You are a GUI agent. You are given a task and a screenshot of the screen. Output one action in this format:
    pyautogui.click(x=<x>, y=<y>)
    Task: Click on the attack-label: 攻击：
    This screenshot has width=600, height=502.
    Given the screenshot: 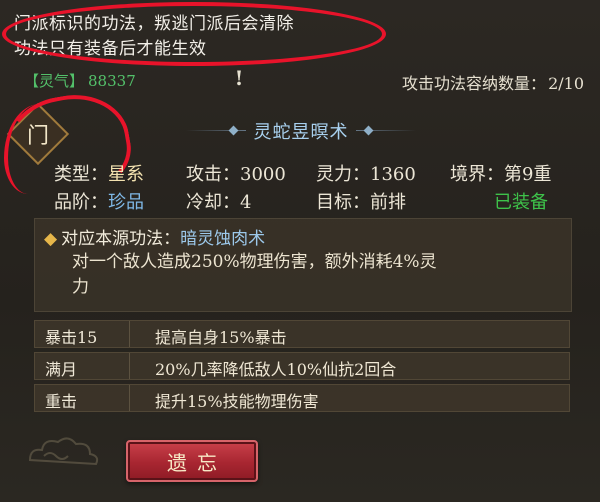 What is the action you would take?
    pyautogui.click(x=213, y=174)
    